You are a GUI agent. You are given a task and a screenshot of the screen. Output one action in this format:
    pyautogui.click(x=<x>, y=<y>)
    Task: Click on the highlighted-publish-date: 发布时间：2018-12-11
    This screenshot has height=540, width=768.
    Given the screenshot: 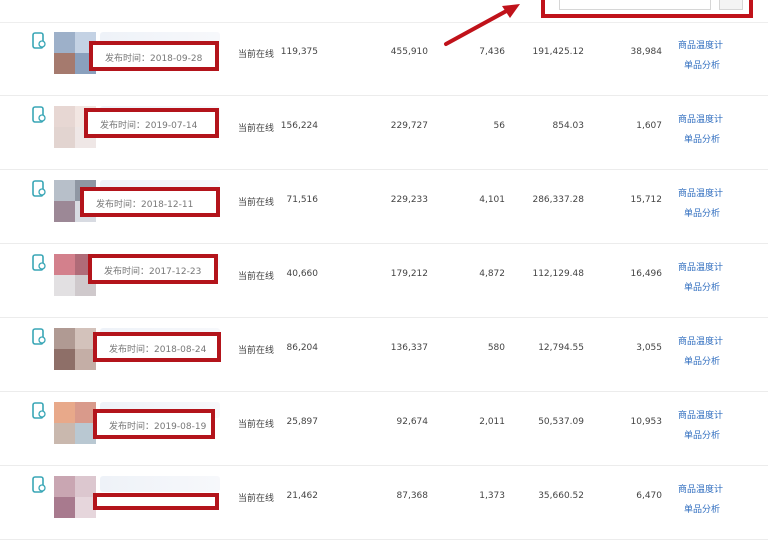 What is the action you would take?
    pyautogui.click(x=150, y=202)
    